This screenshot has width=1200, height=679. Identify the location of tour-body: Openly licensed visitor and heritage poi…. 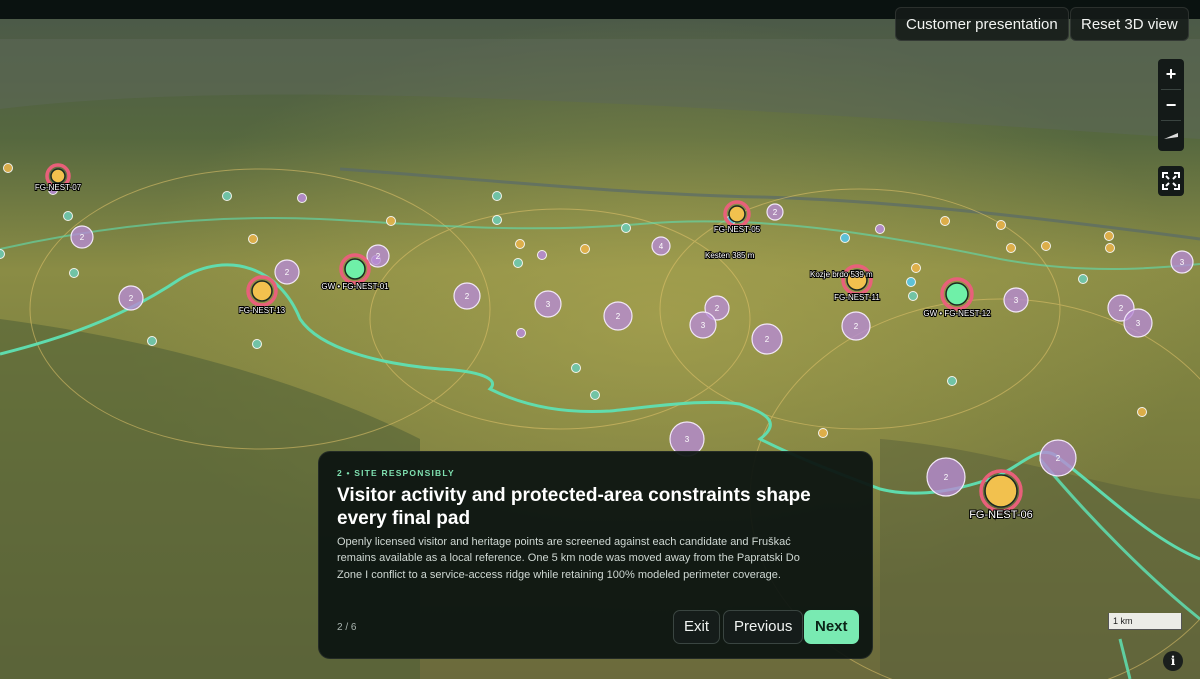
(568, 558).